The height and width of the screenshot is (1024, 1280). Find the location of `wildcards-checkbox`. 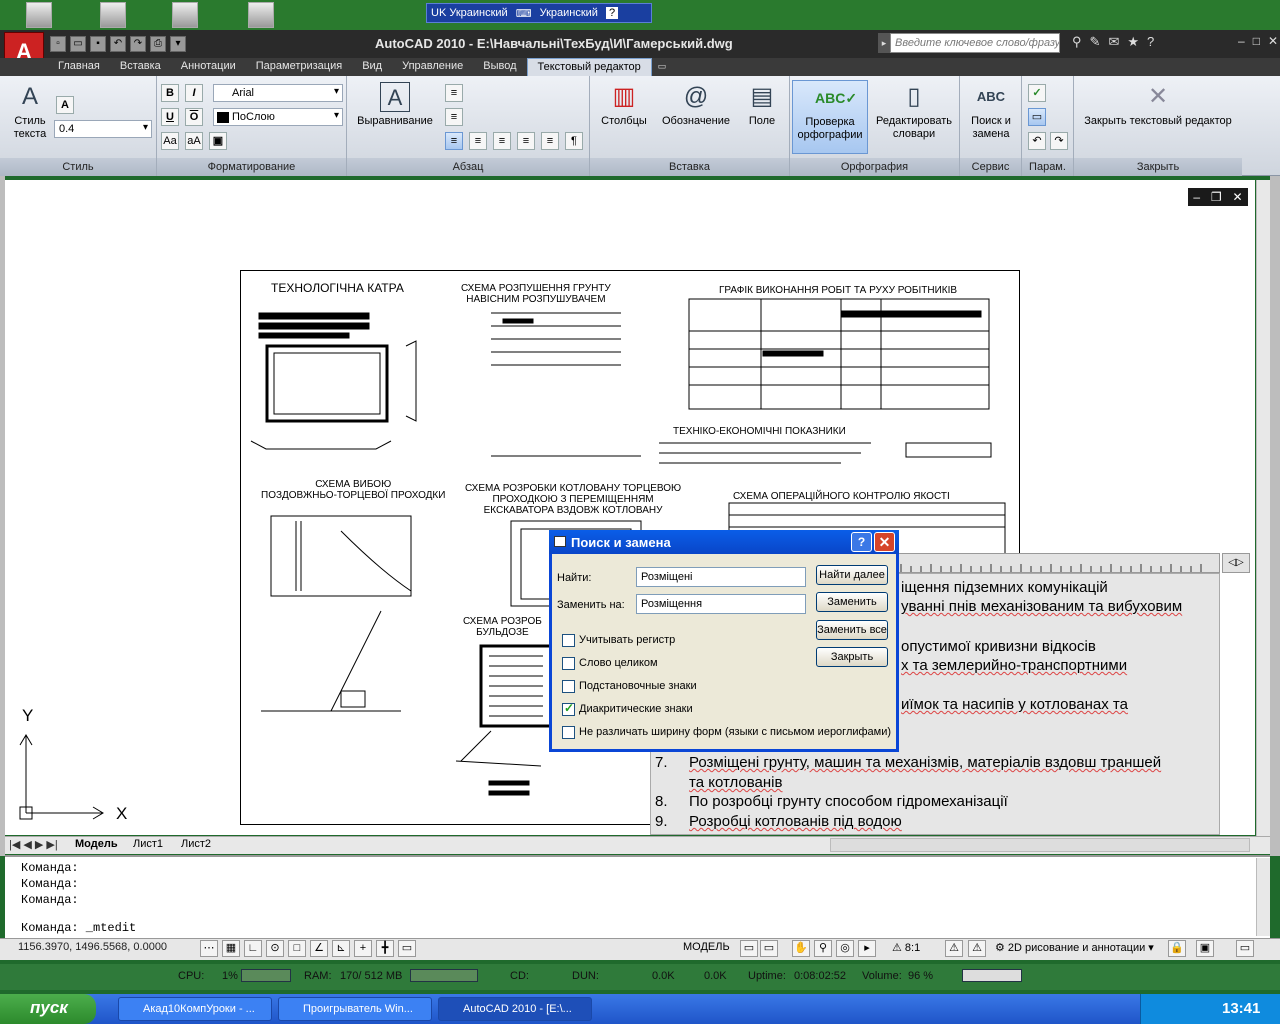

wildcards-checkbox is located at coordinates (568, 686).